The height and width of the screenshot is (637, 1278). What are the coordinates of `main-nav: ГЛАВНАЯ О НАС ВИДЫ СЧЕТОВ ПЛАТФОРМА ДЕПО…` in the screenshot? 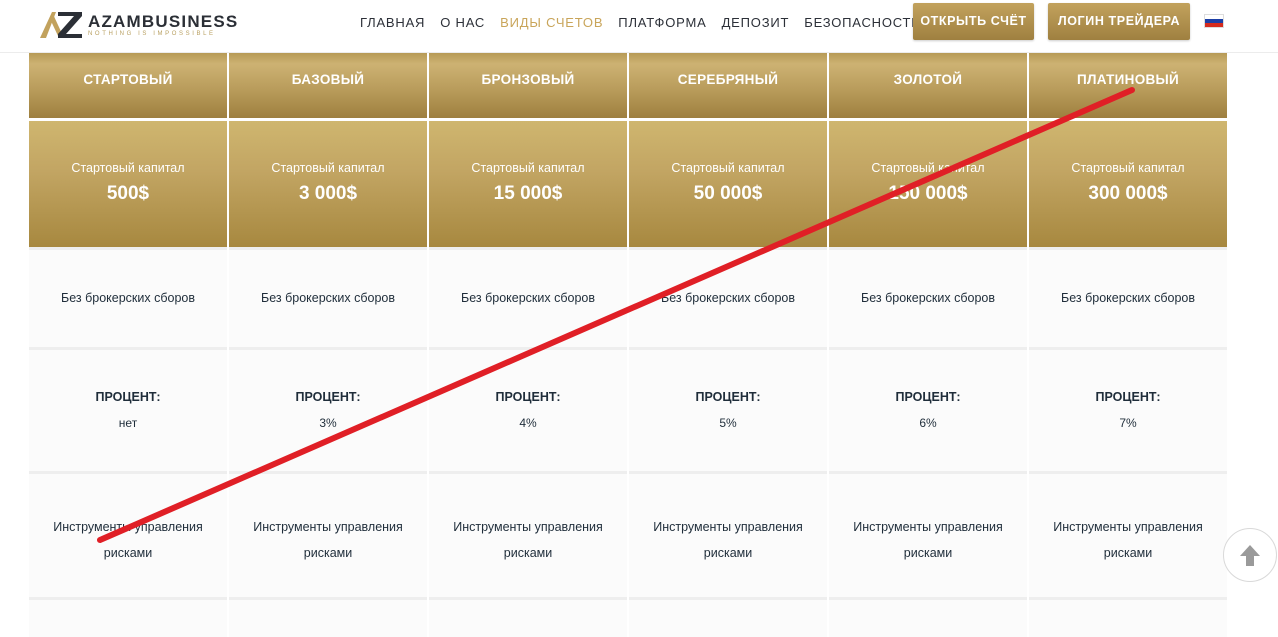 It's located at (648, 22).